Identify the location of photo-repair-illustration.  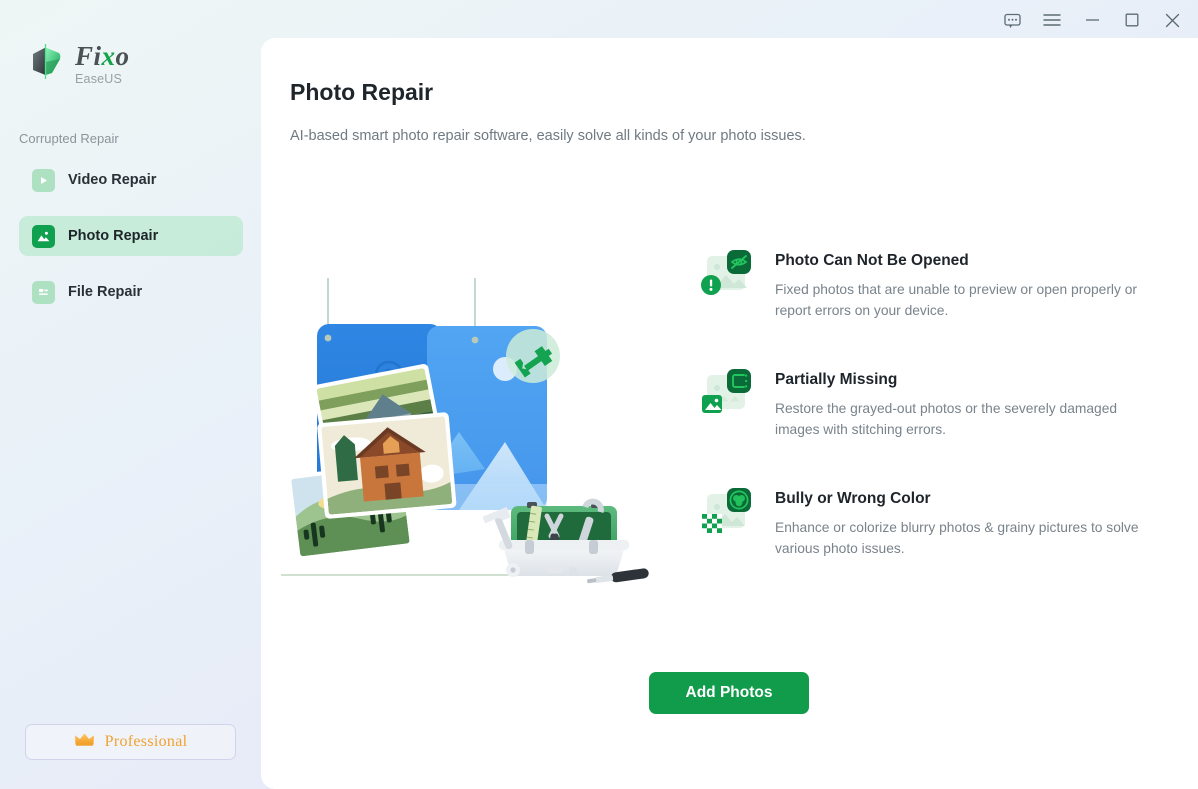
(486, 438).